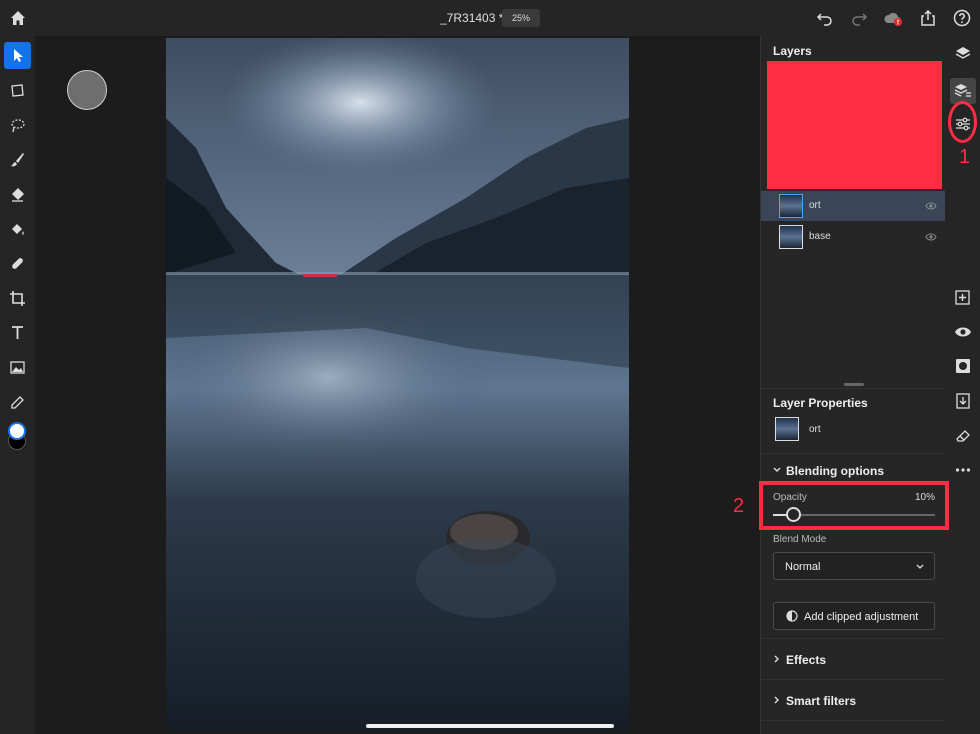 Image resolution: width=980 pixels, height=734 pixels. What do you see at coordinates (472, 18) in the screenshot?
I see `document-title: _7R31403 *` at bounding box center [472, 18].